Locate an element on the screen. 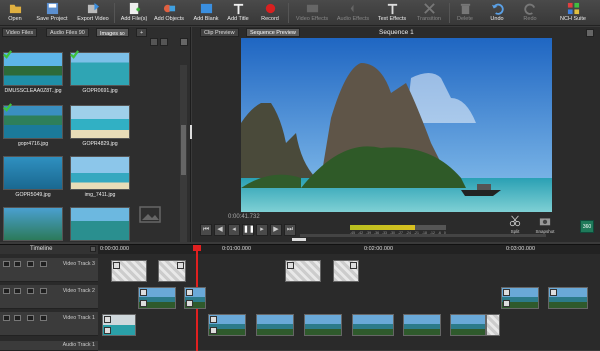 The height and width of the screenshot is (351, 600). vr-360-button: 360 is located at coordinates (587, 226).